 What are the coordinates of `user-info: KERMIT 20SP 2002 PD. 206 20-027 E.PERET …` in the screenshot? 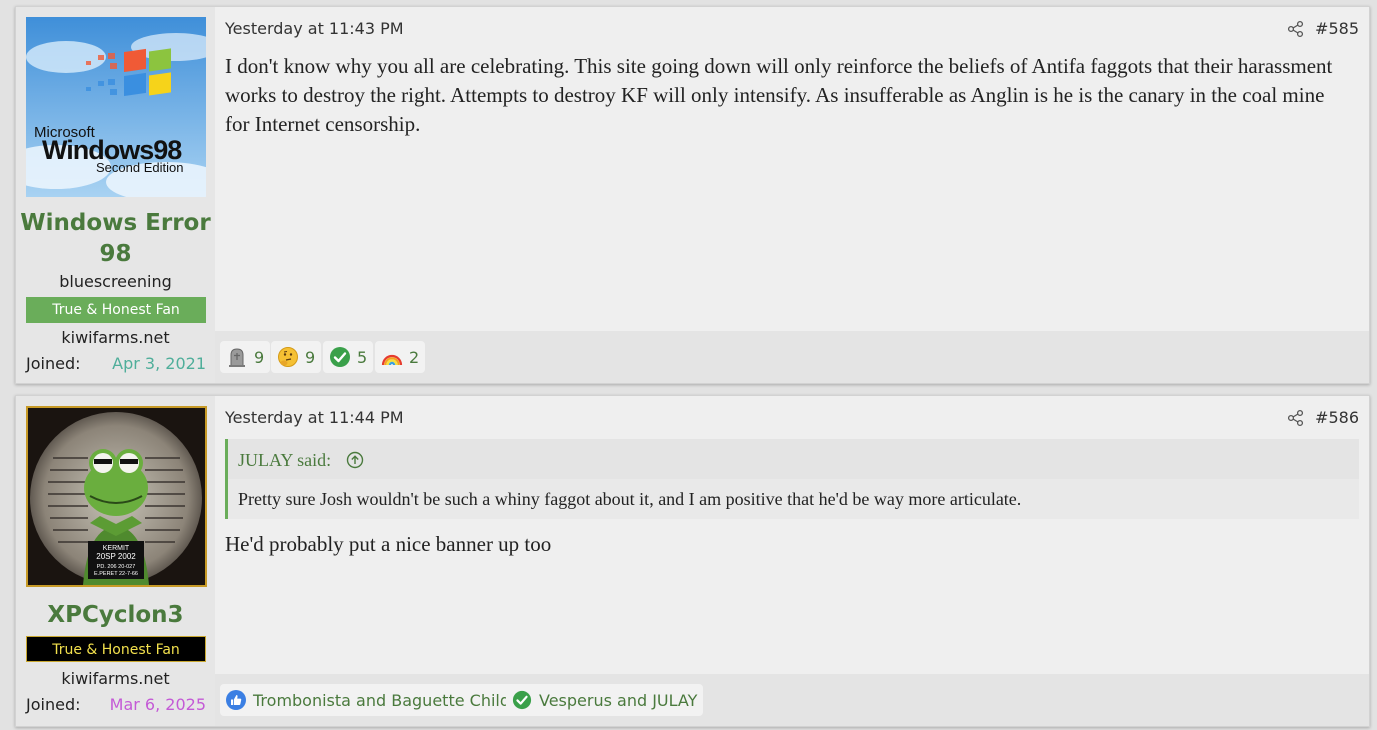 It's located at (115, 561).